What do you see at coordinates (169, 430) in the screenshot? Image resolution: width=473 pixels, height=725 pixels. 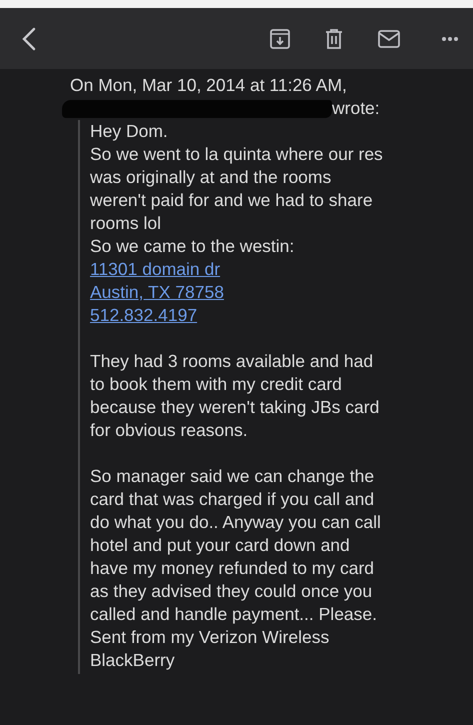 I see `message-line: for obvious reasons.` at bounding box center [169, 430].